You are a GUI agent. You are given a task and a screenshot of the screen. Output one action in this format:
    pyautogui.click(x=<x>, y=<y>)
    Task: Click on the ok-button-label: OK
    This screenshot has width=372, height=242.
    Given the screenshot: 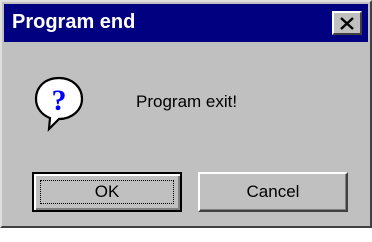 What is the action you would take?
    pyautogui.click(x=107, y=191)
    